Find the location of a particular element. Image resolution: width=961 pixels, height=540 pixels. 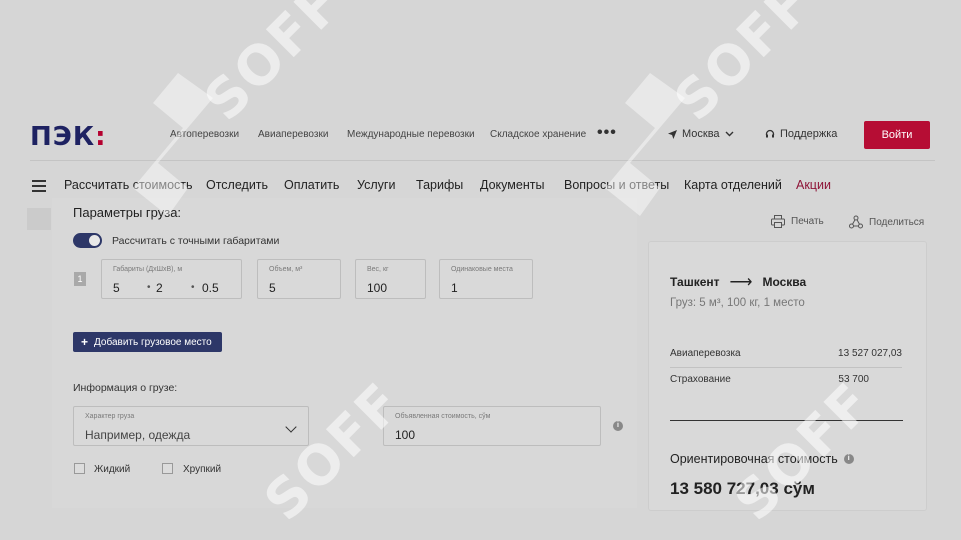

plus-icon: + is located at coordinates (85, 342).